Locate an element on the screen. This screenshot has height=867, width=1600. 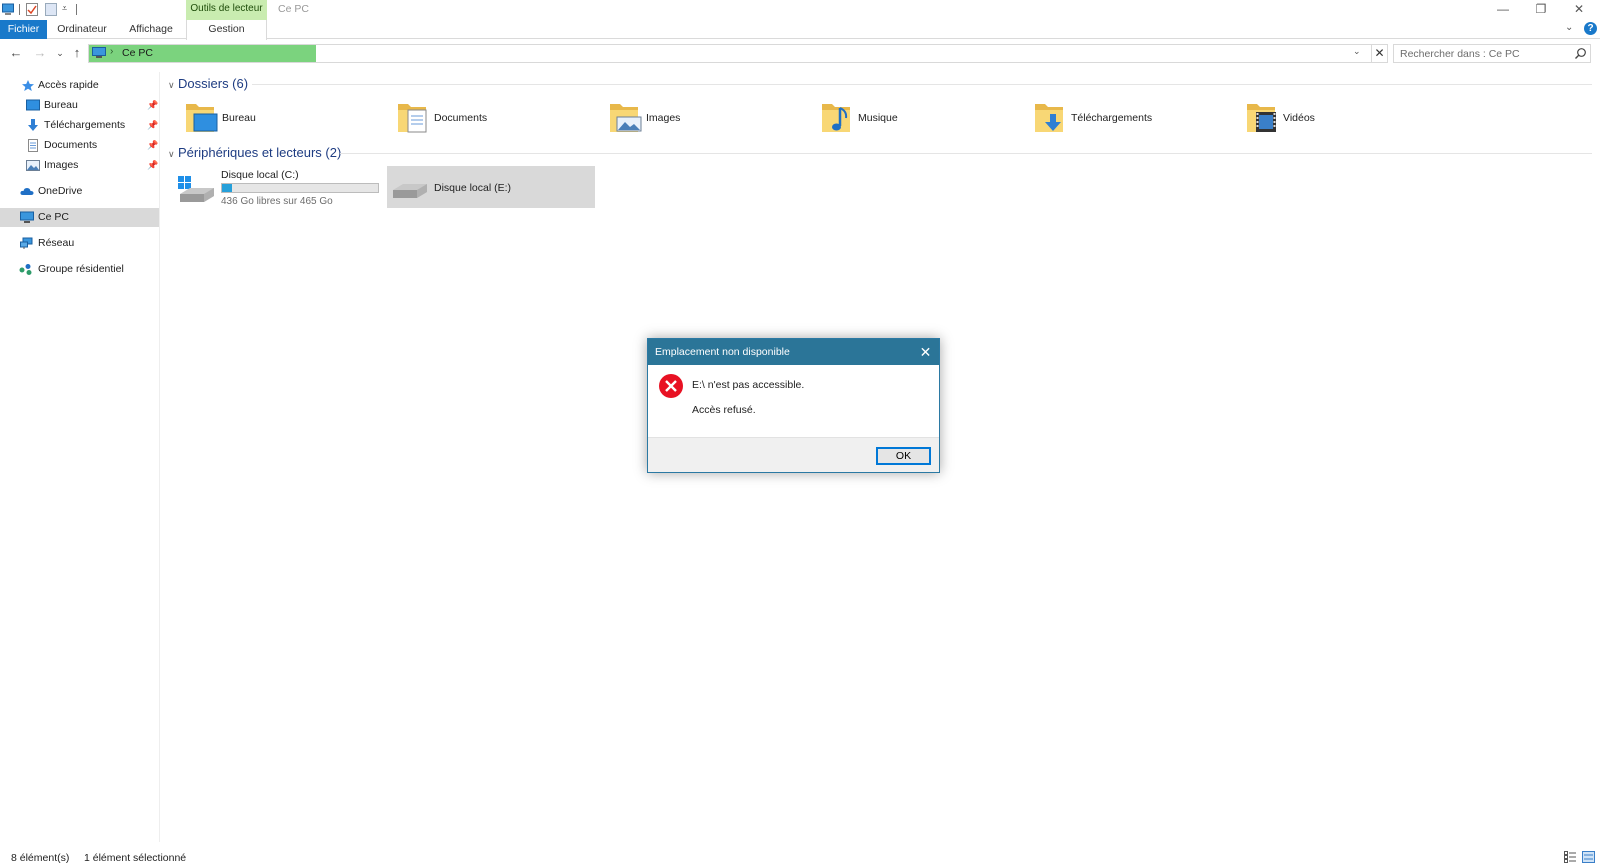
folder-tile-desktop: Bureau is located at coordinates (289, 118).